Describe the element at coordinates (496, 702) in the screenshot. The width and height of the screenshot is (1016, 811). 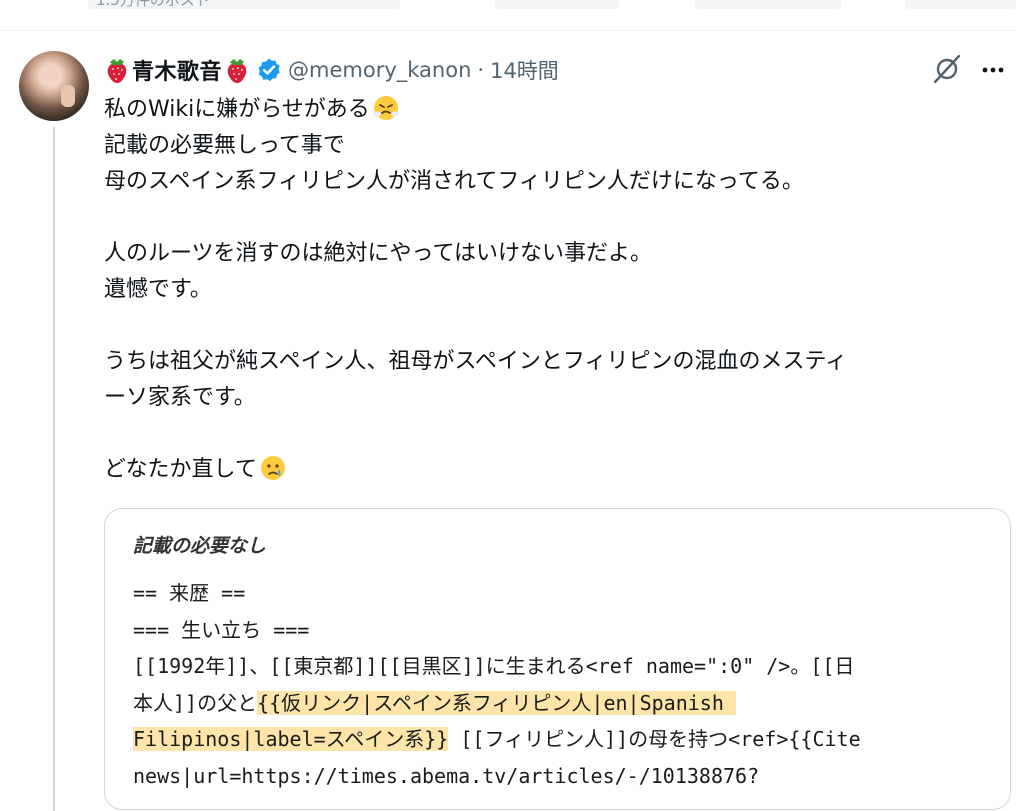
I see `highlighted-code: {{仮リンク|スペイン系フィリピン人|en|Spanish` at that location.